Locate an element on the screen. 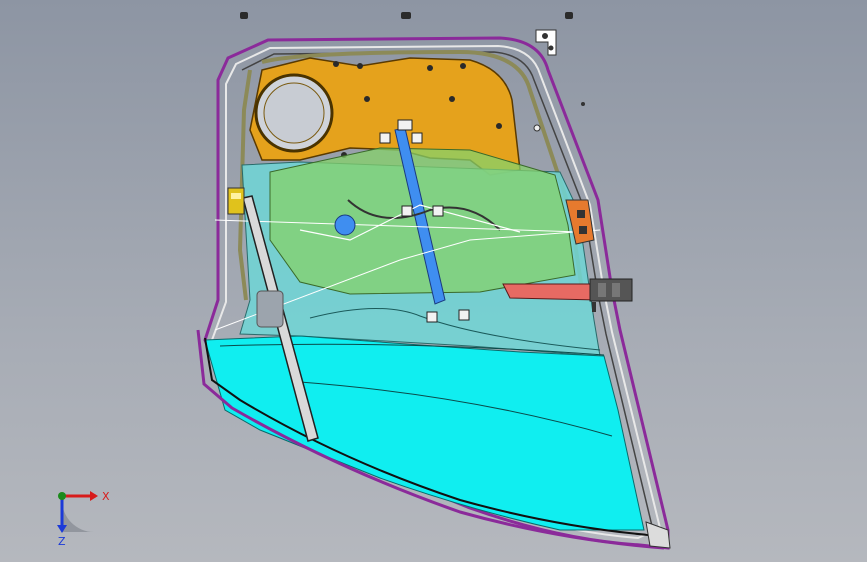 The image size is (867, 562). z-axis-label: Z is located at coordinates (62, 541).